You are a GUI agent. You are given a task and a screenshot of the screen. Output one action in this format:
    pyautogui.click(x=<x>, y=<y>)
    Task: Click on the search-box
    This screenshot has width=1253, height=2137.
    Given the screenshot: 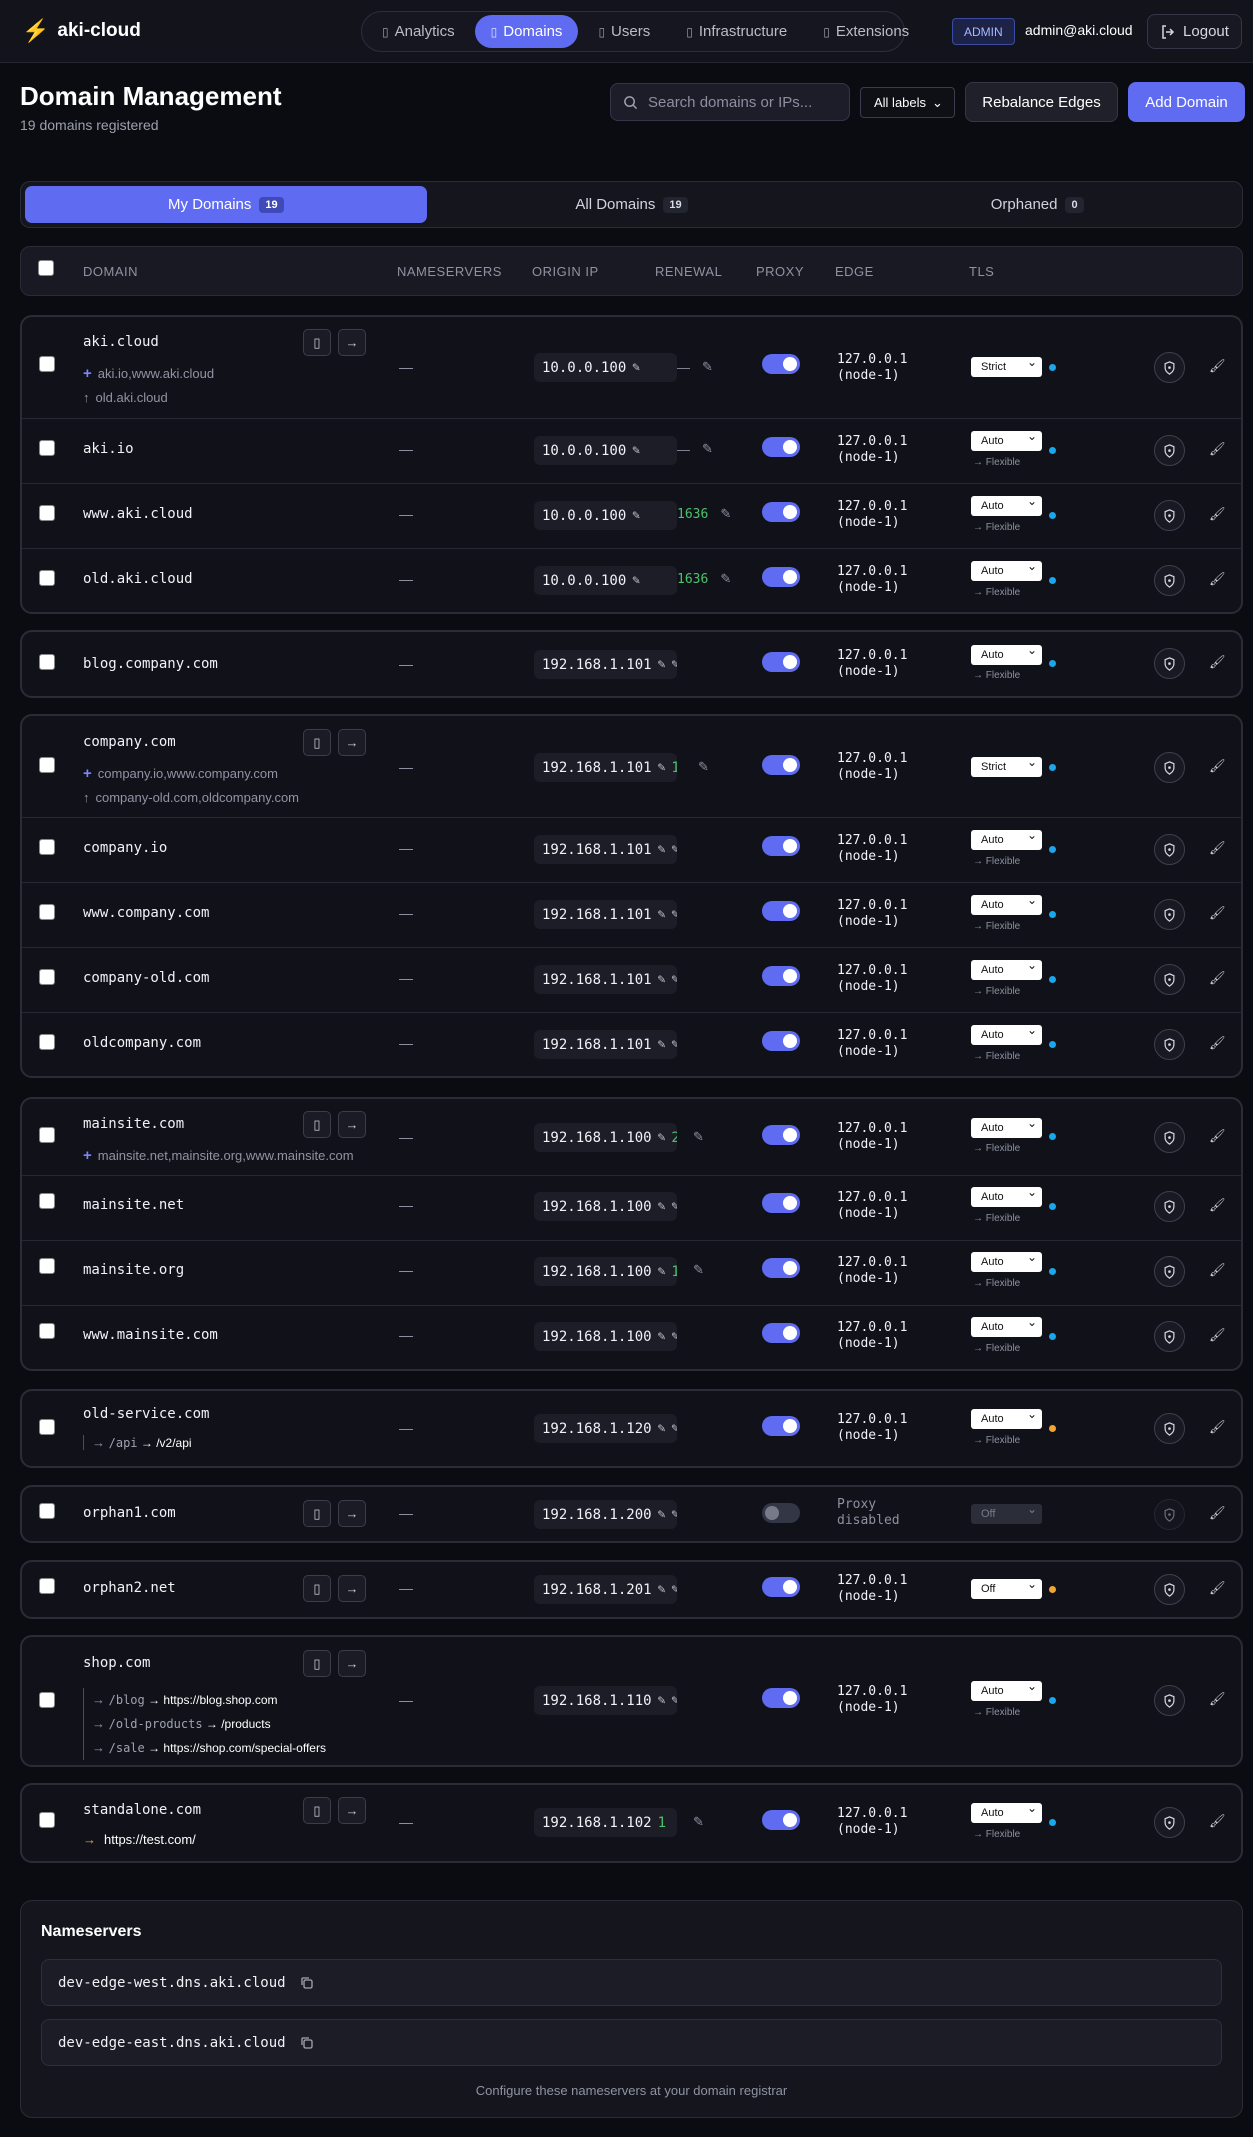 What is the action you would take?
    pyautogui.click(x=730, y=102)
    